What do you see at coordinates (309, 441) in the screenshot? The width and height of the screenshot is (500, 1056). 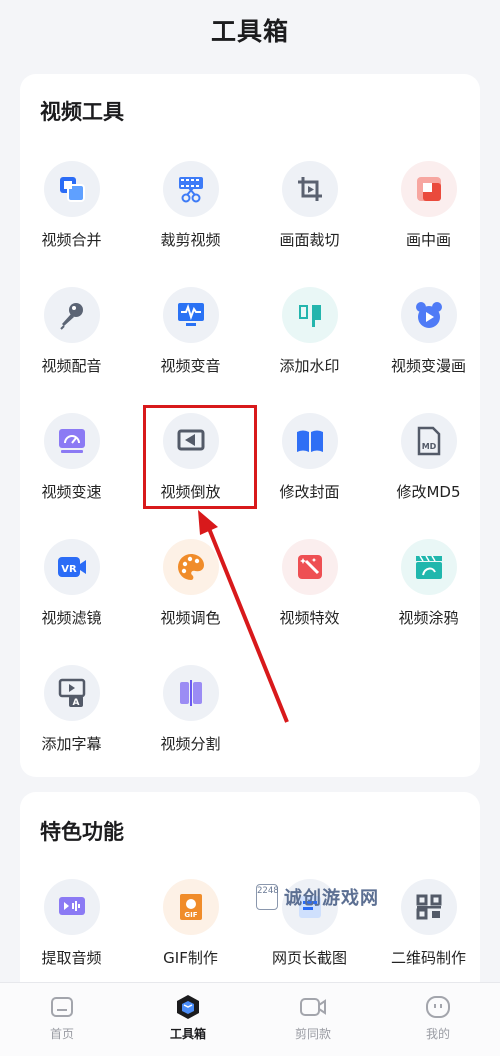 I see `book-icon` at bounding box center [309, 441].